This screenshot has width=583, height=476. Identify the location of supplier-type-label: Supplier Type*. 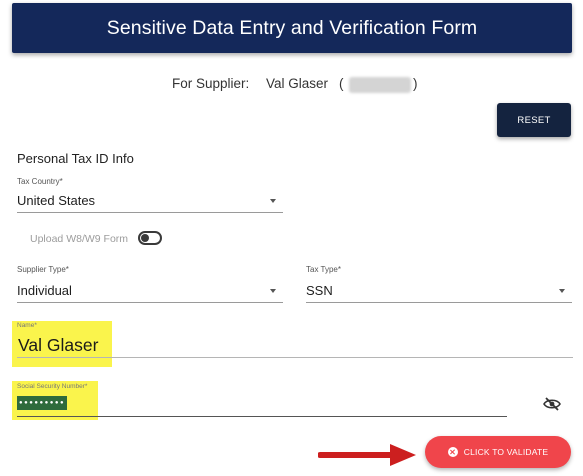
(43, 269).